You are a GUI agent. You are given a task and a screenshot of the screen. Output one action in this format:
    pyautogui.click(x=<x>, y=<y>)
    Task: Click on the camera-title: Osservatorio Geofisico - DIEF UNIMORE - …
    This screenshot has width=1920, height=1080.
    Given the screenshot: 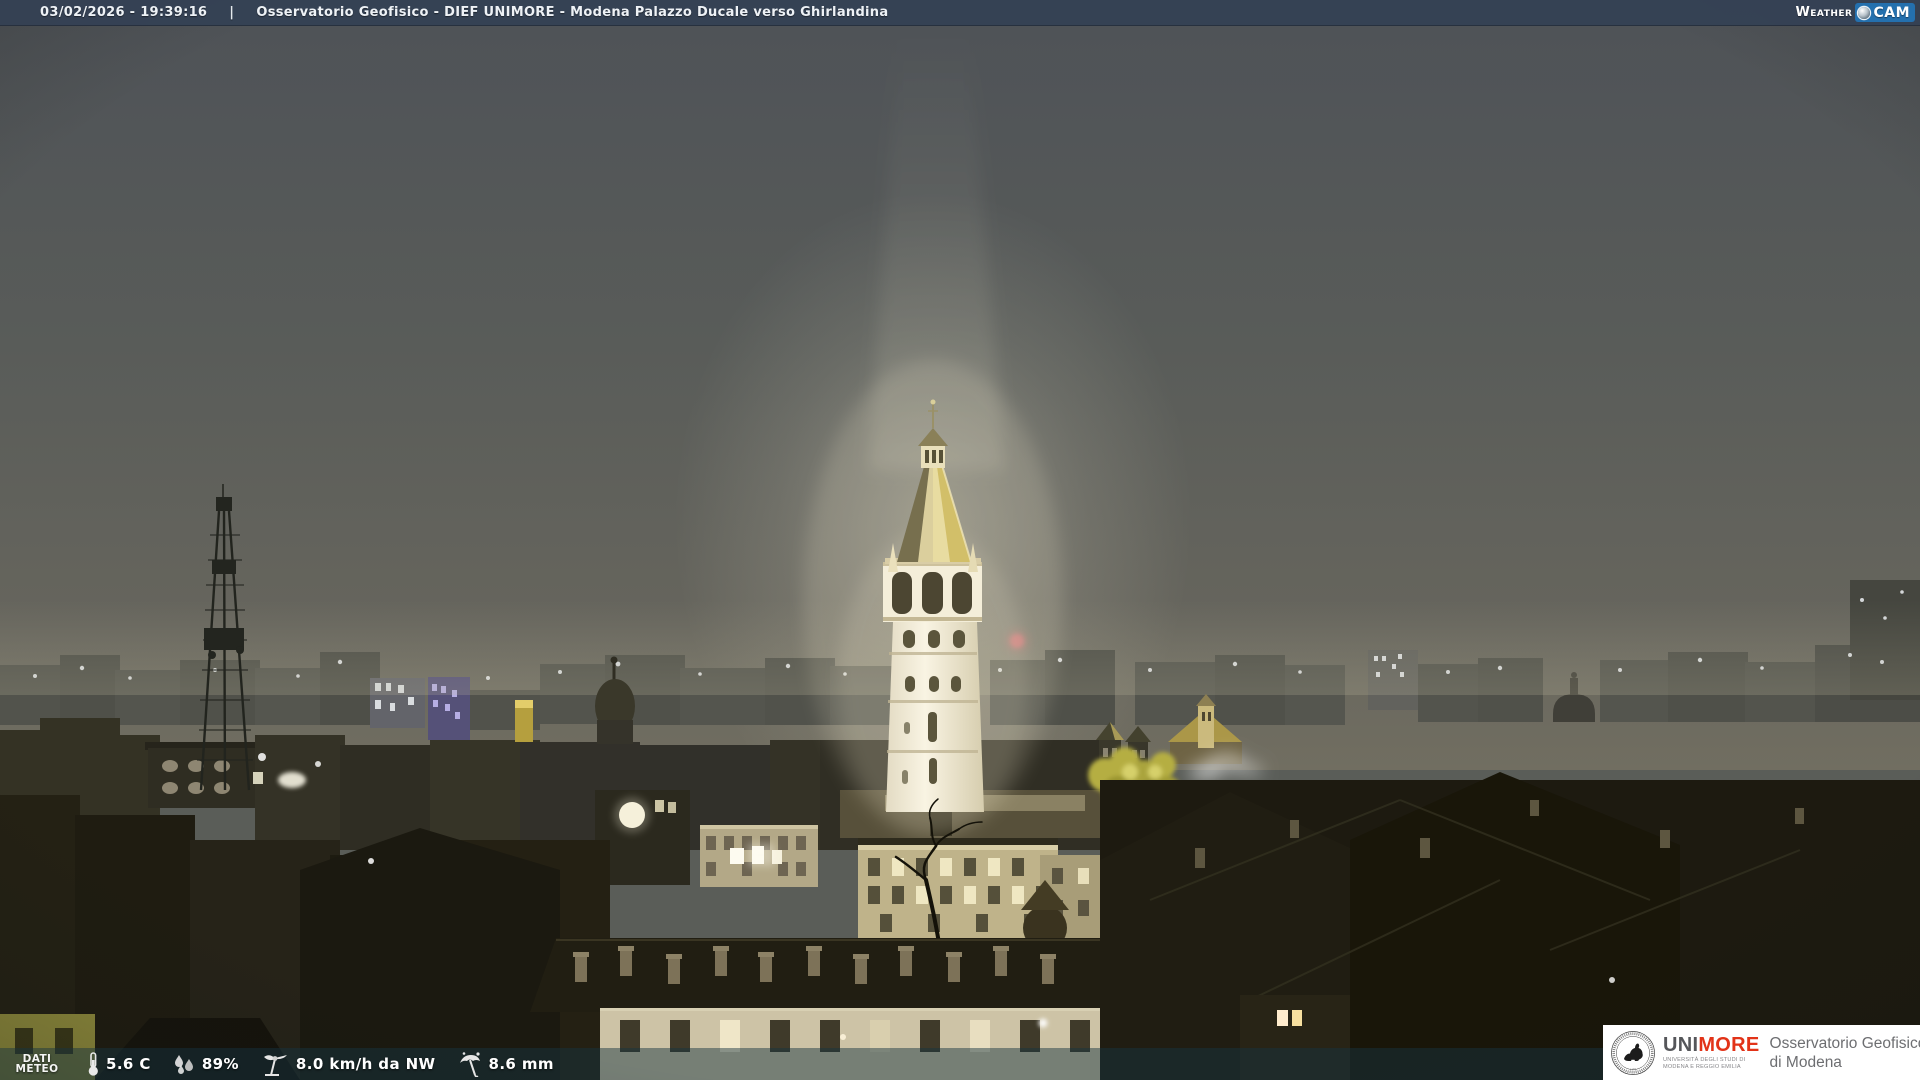 What is the action you would take?
    pyautogui.click(x=572, y=12)
    